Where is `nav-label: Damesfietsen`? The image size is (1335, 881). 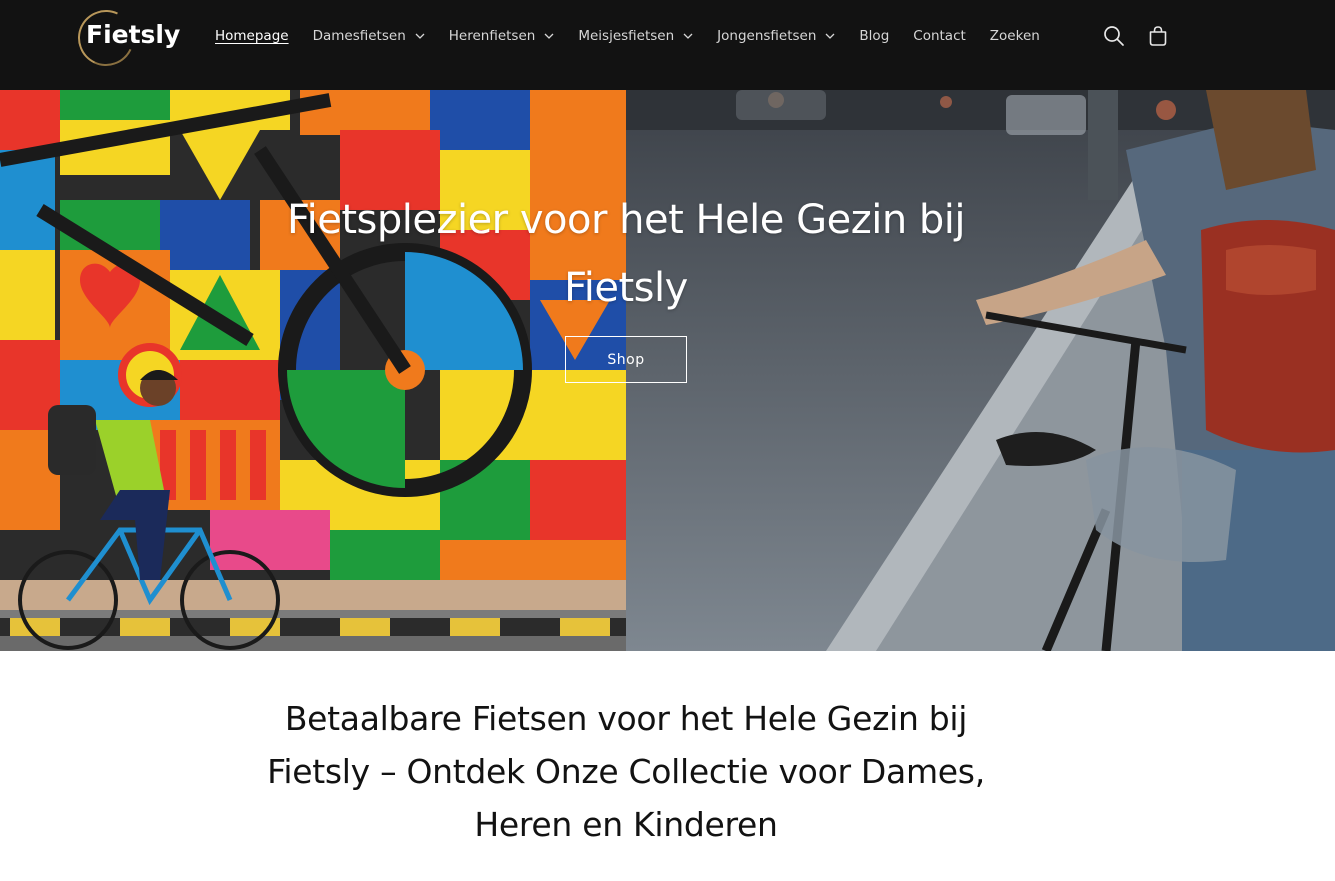 nav-label: Damesfietsen is located at coordinates (359, 36).